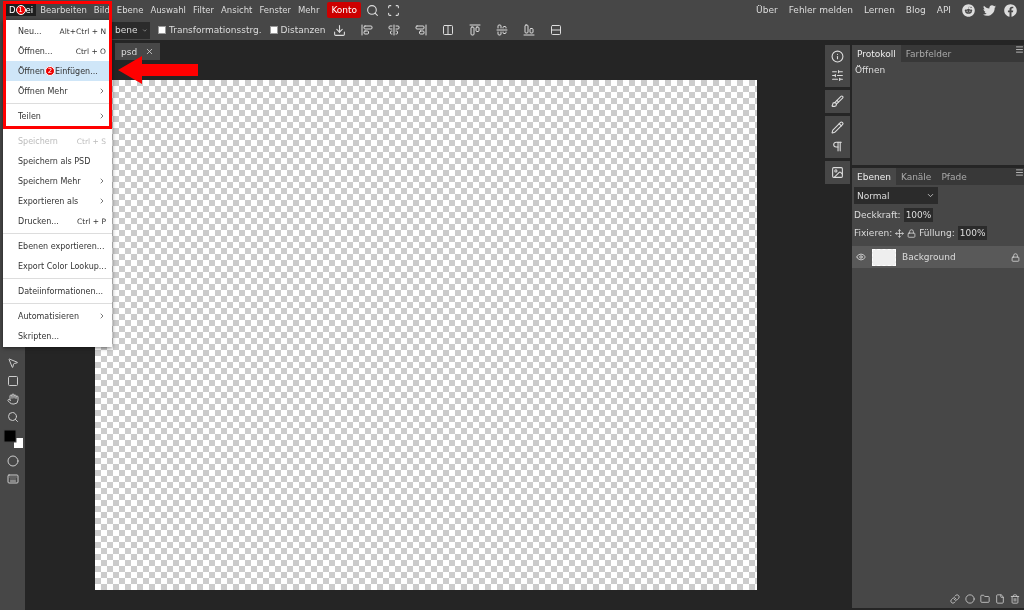 Image resolution: width=1024 pixels, height=610 pixels. What do you see at coordinates (57, 316) in the screenshot?
I see `menu-option: Automatisieren` at bounding box center [57, 316].